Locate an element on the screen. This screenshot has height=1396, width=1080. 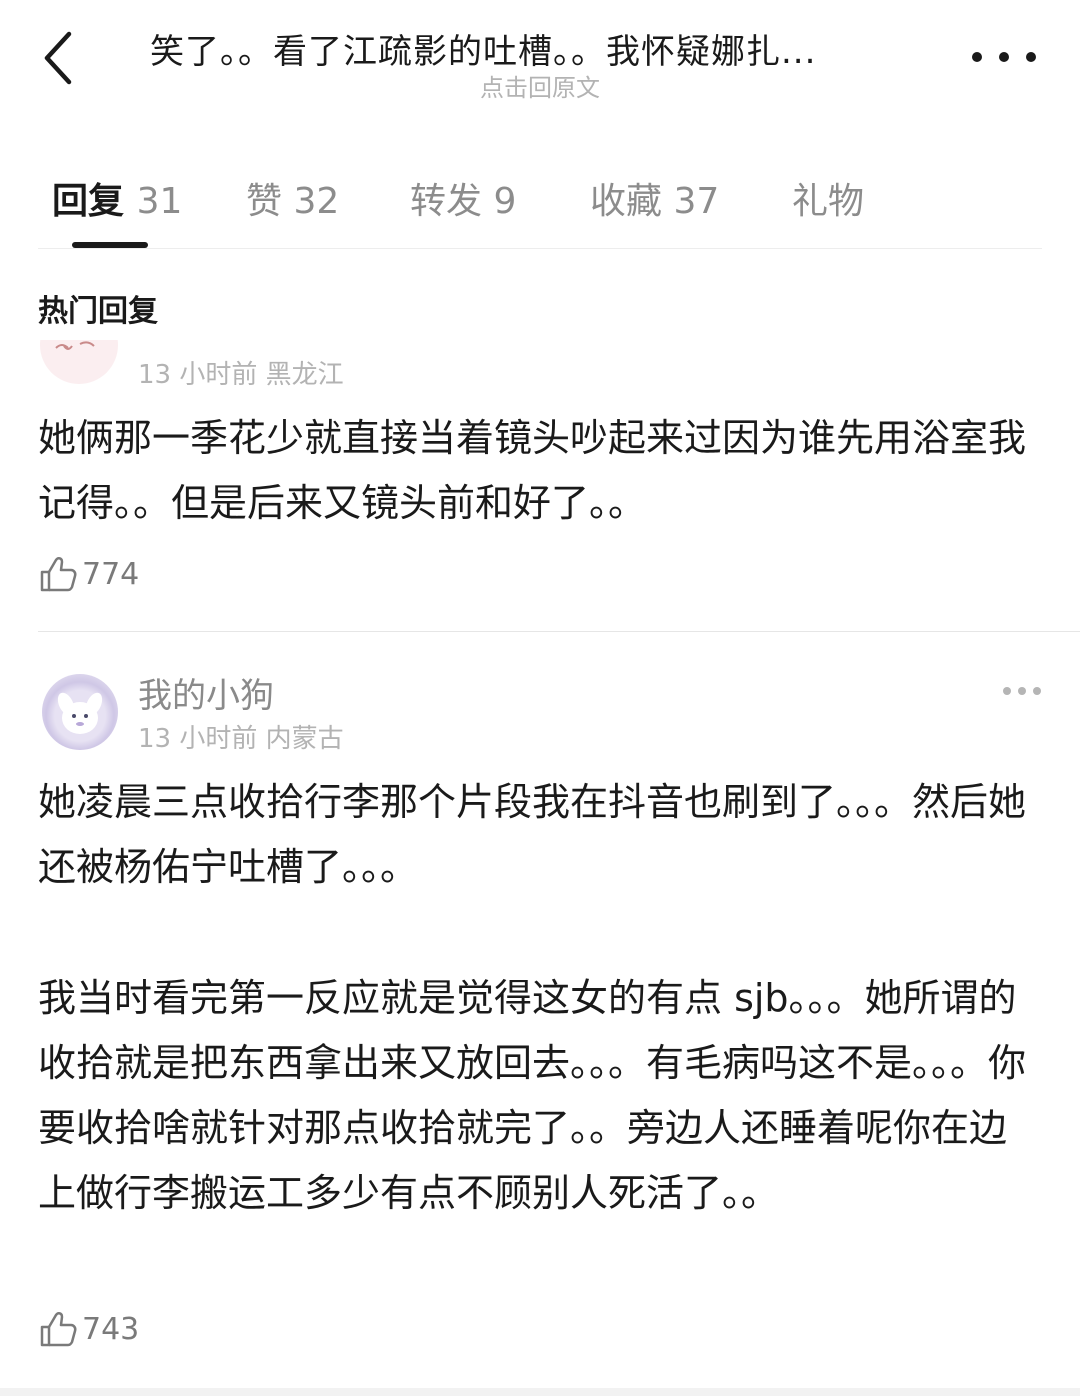
like-button: 743 is located at coordinates (88, 1329).